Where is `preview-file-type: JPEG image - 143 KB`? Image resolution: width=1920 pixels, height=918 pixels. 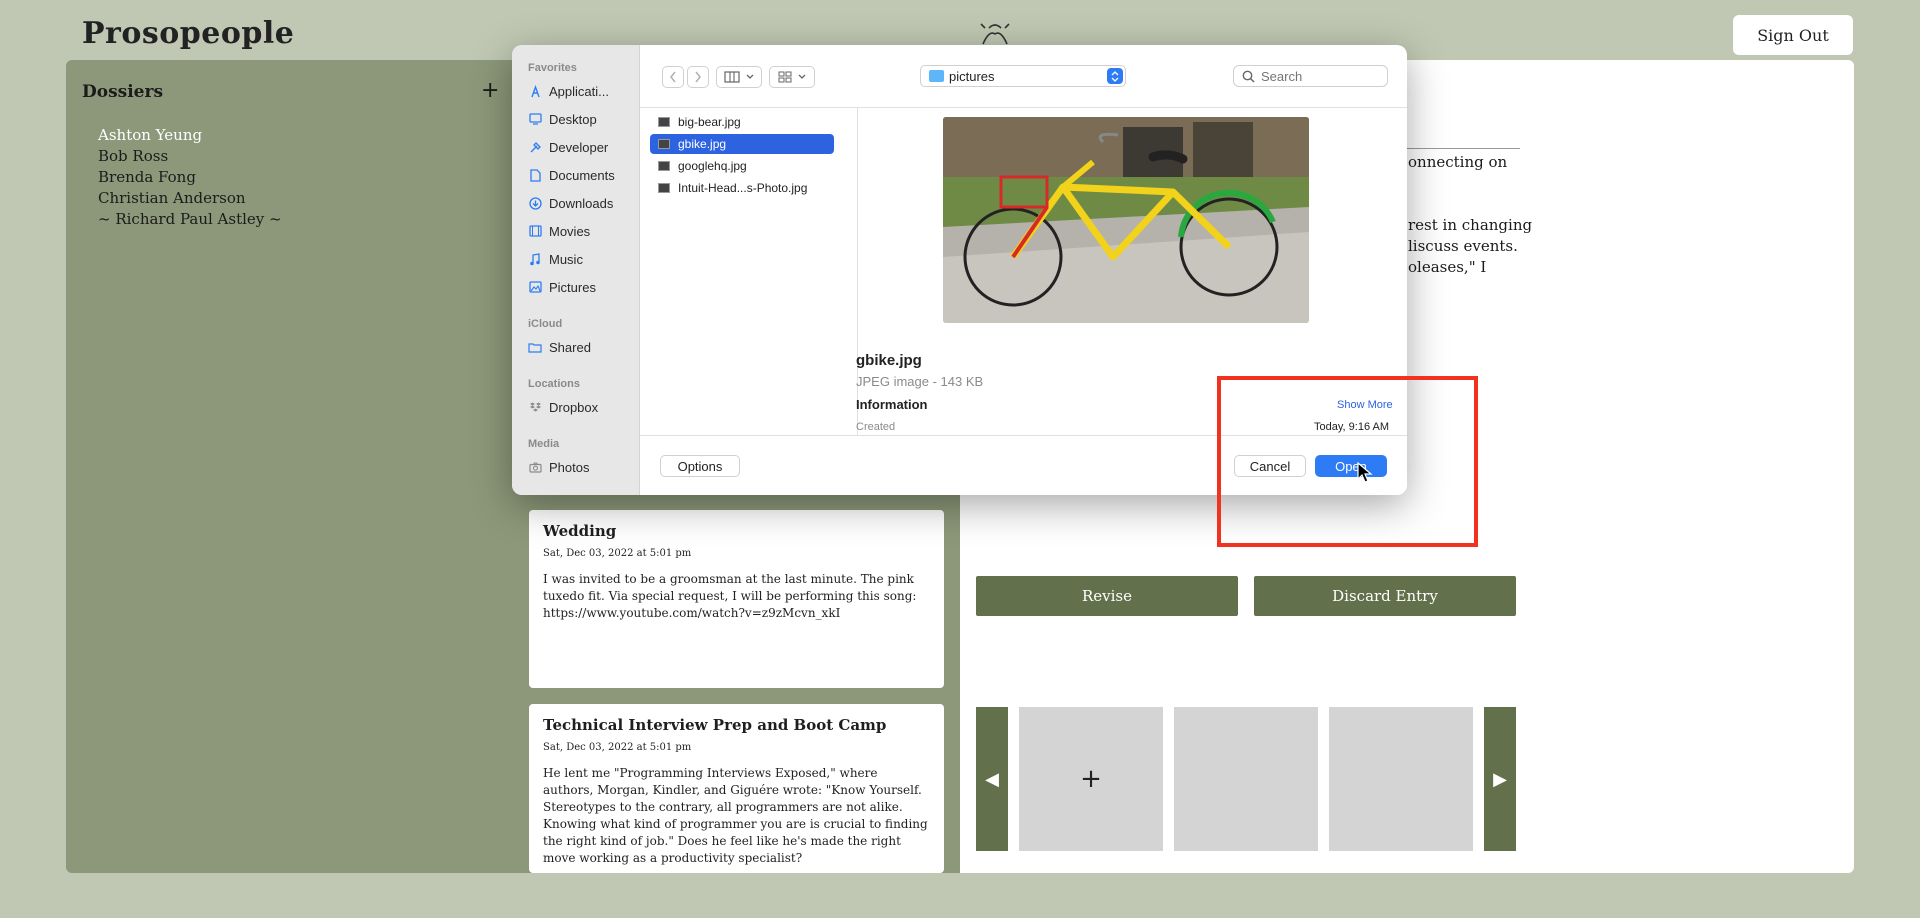
preview-file-type: JPEG image - 143 KB is located at coordinates (920, 381).